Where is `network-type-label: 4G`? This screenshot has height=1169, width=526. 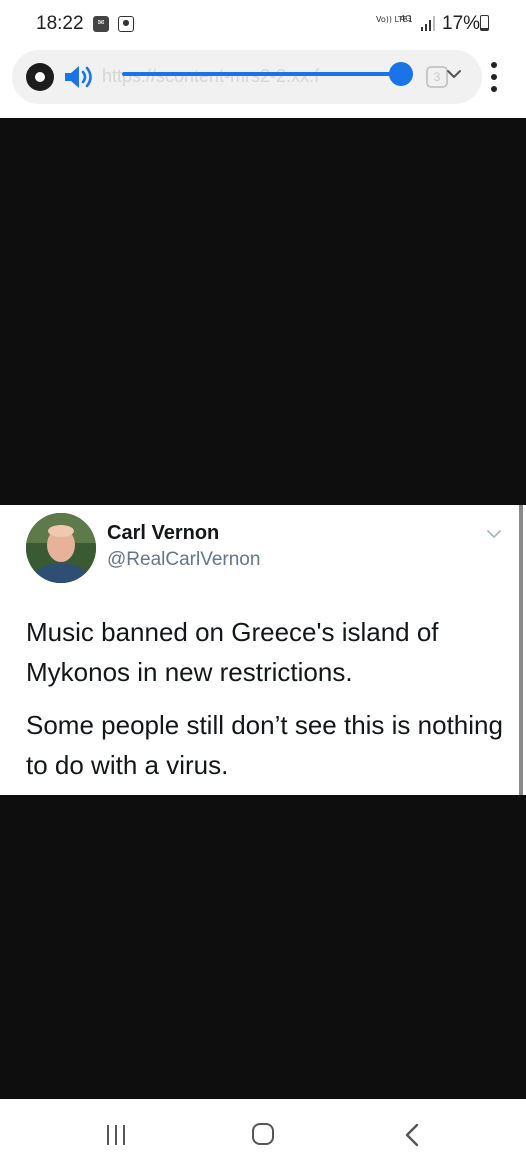
network-type-label: 4G is located at coordinates (406, 18).